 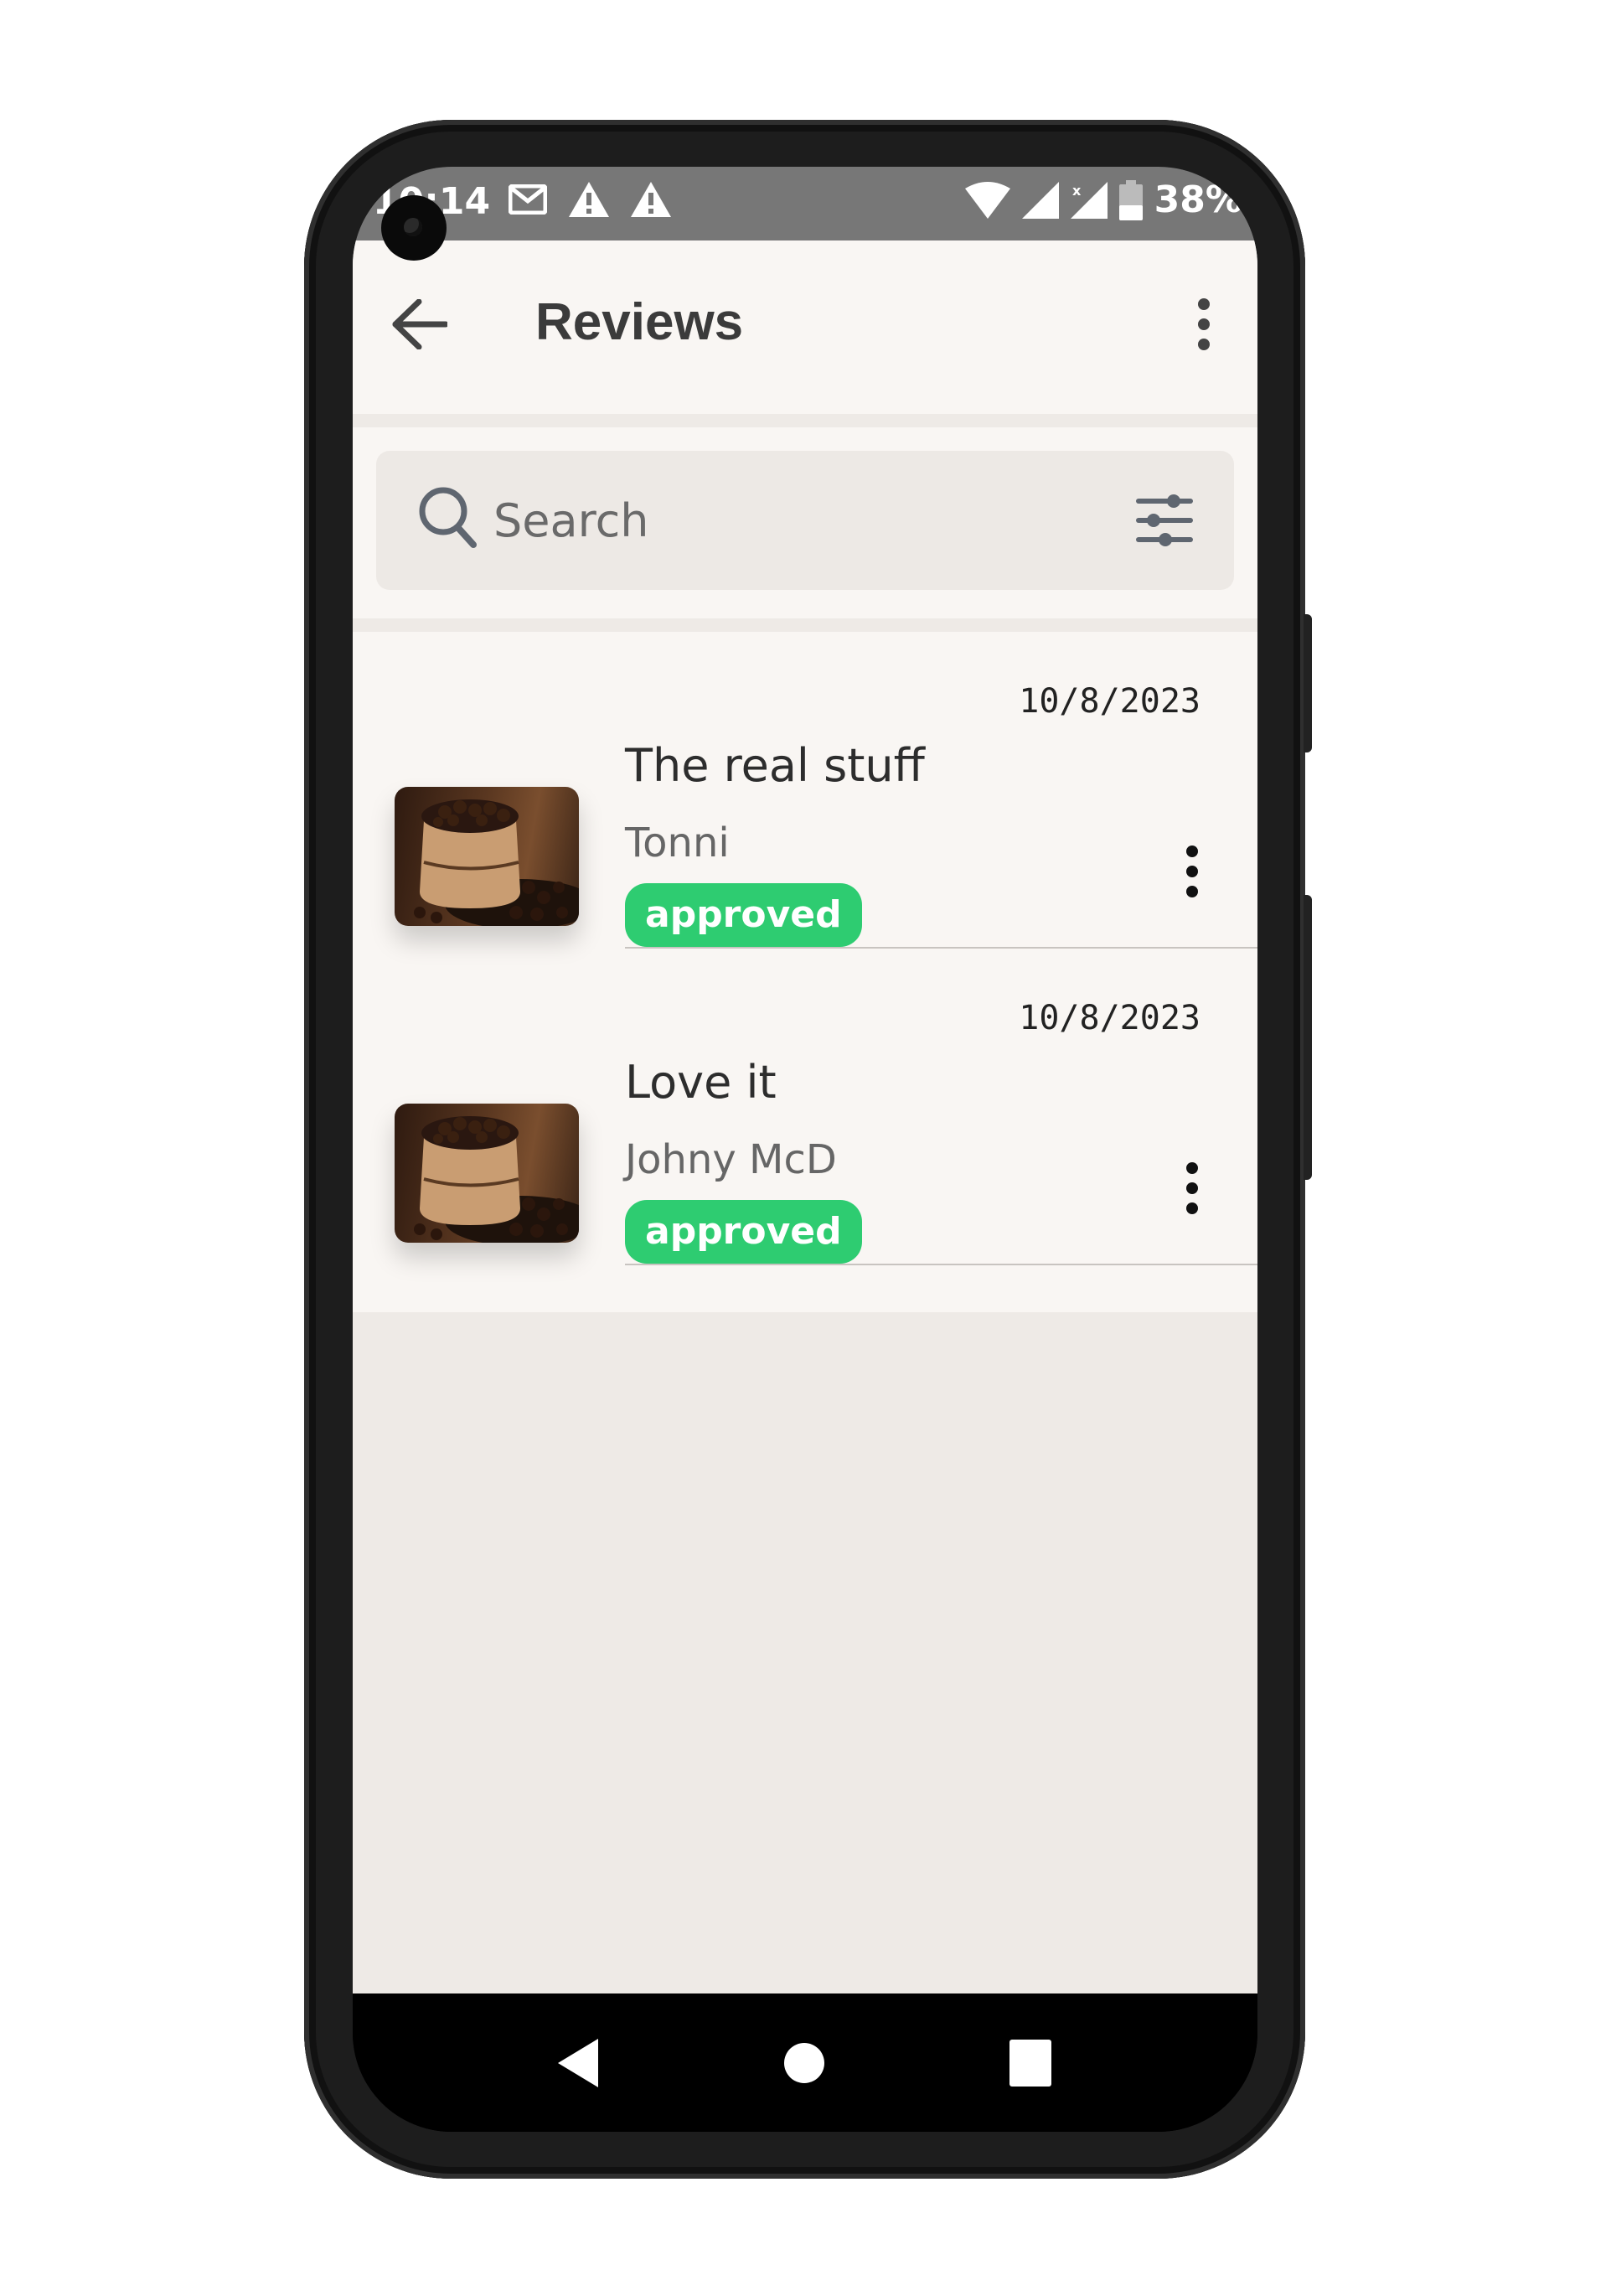 I want to click on front-camera, so click(x=414, y=228).